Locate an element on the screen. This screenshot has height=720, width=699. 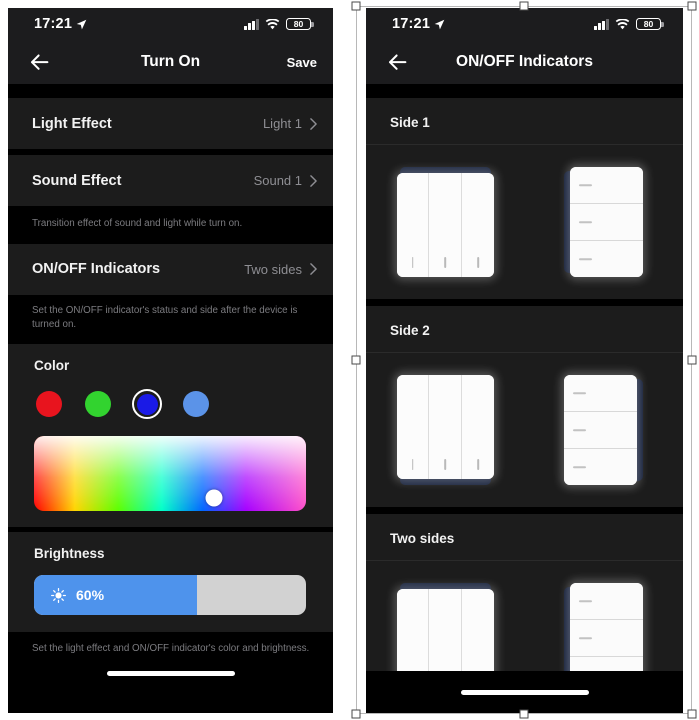
color-swatch-list is located at coordinates (170, 396).